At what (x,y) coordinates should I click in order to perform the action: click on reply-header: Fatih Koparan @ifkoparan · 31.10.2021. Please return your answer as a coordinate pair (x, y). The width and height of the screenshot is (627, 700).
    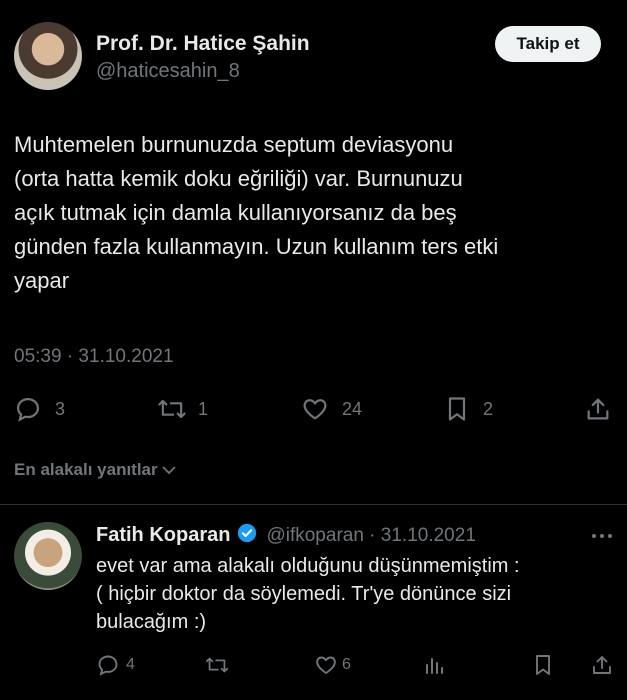
    Looking at the image, I should click on (286, 535).